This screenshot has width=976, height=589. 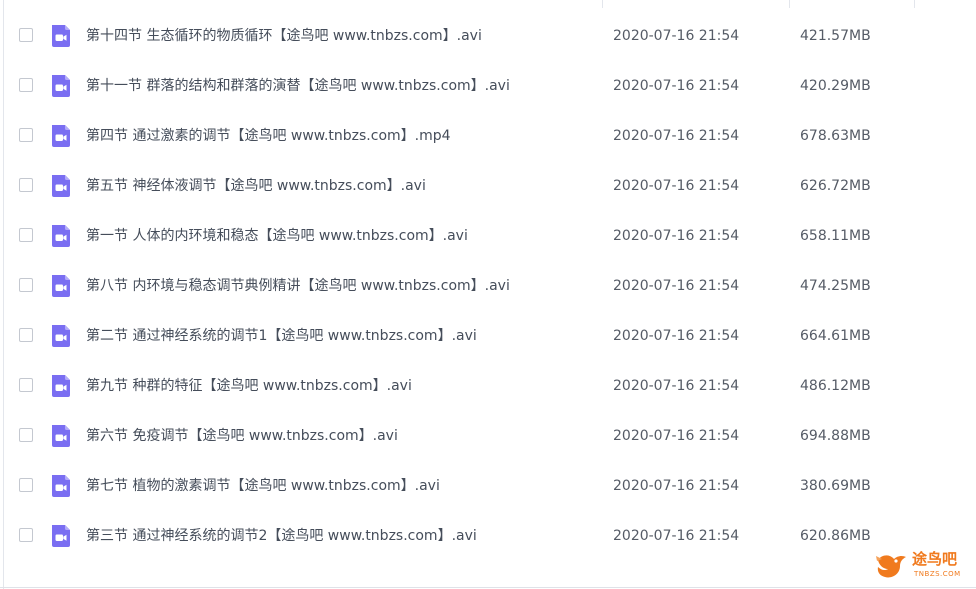 I want to click on file-name: 第四节 通过激素的调节【途鸟吧 www.tnbzs.com】.mp4, so click(x=268, y=136).